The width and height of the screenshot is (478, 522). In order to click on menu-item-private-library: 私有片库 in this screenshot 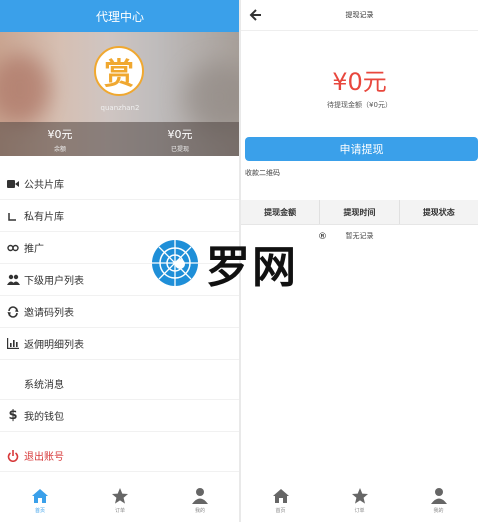, I will do `click(120, 216)`.